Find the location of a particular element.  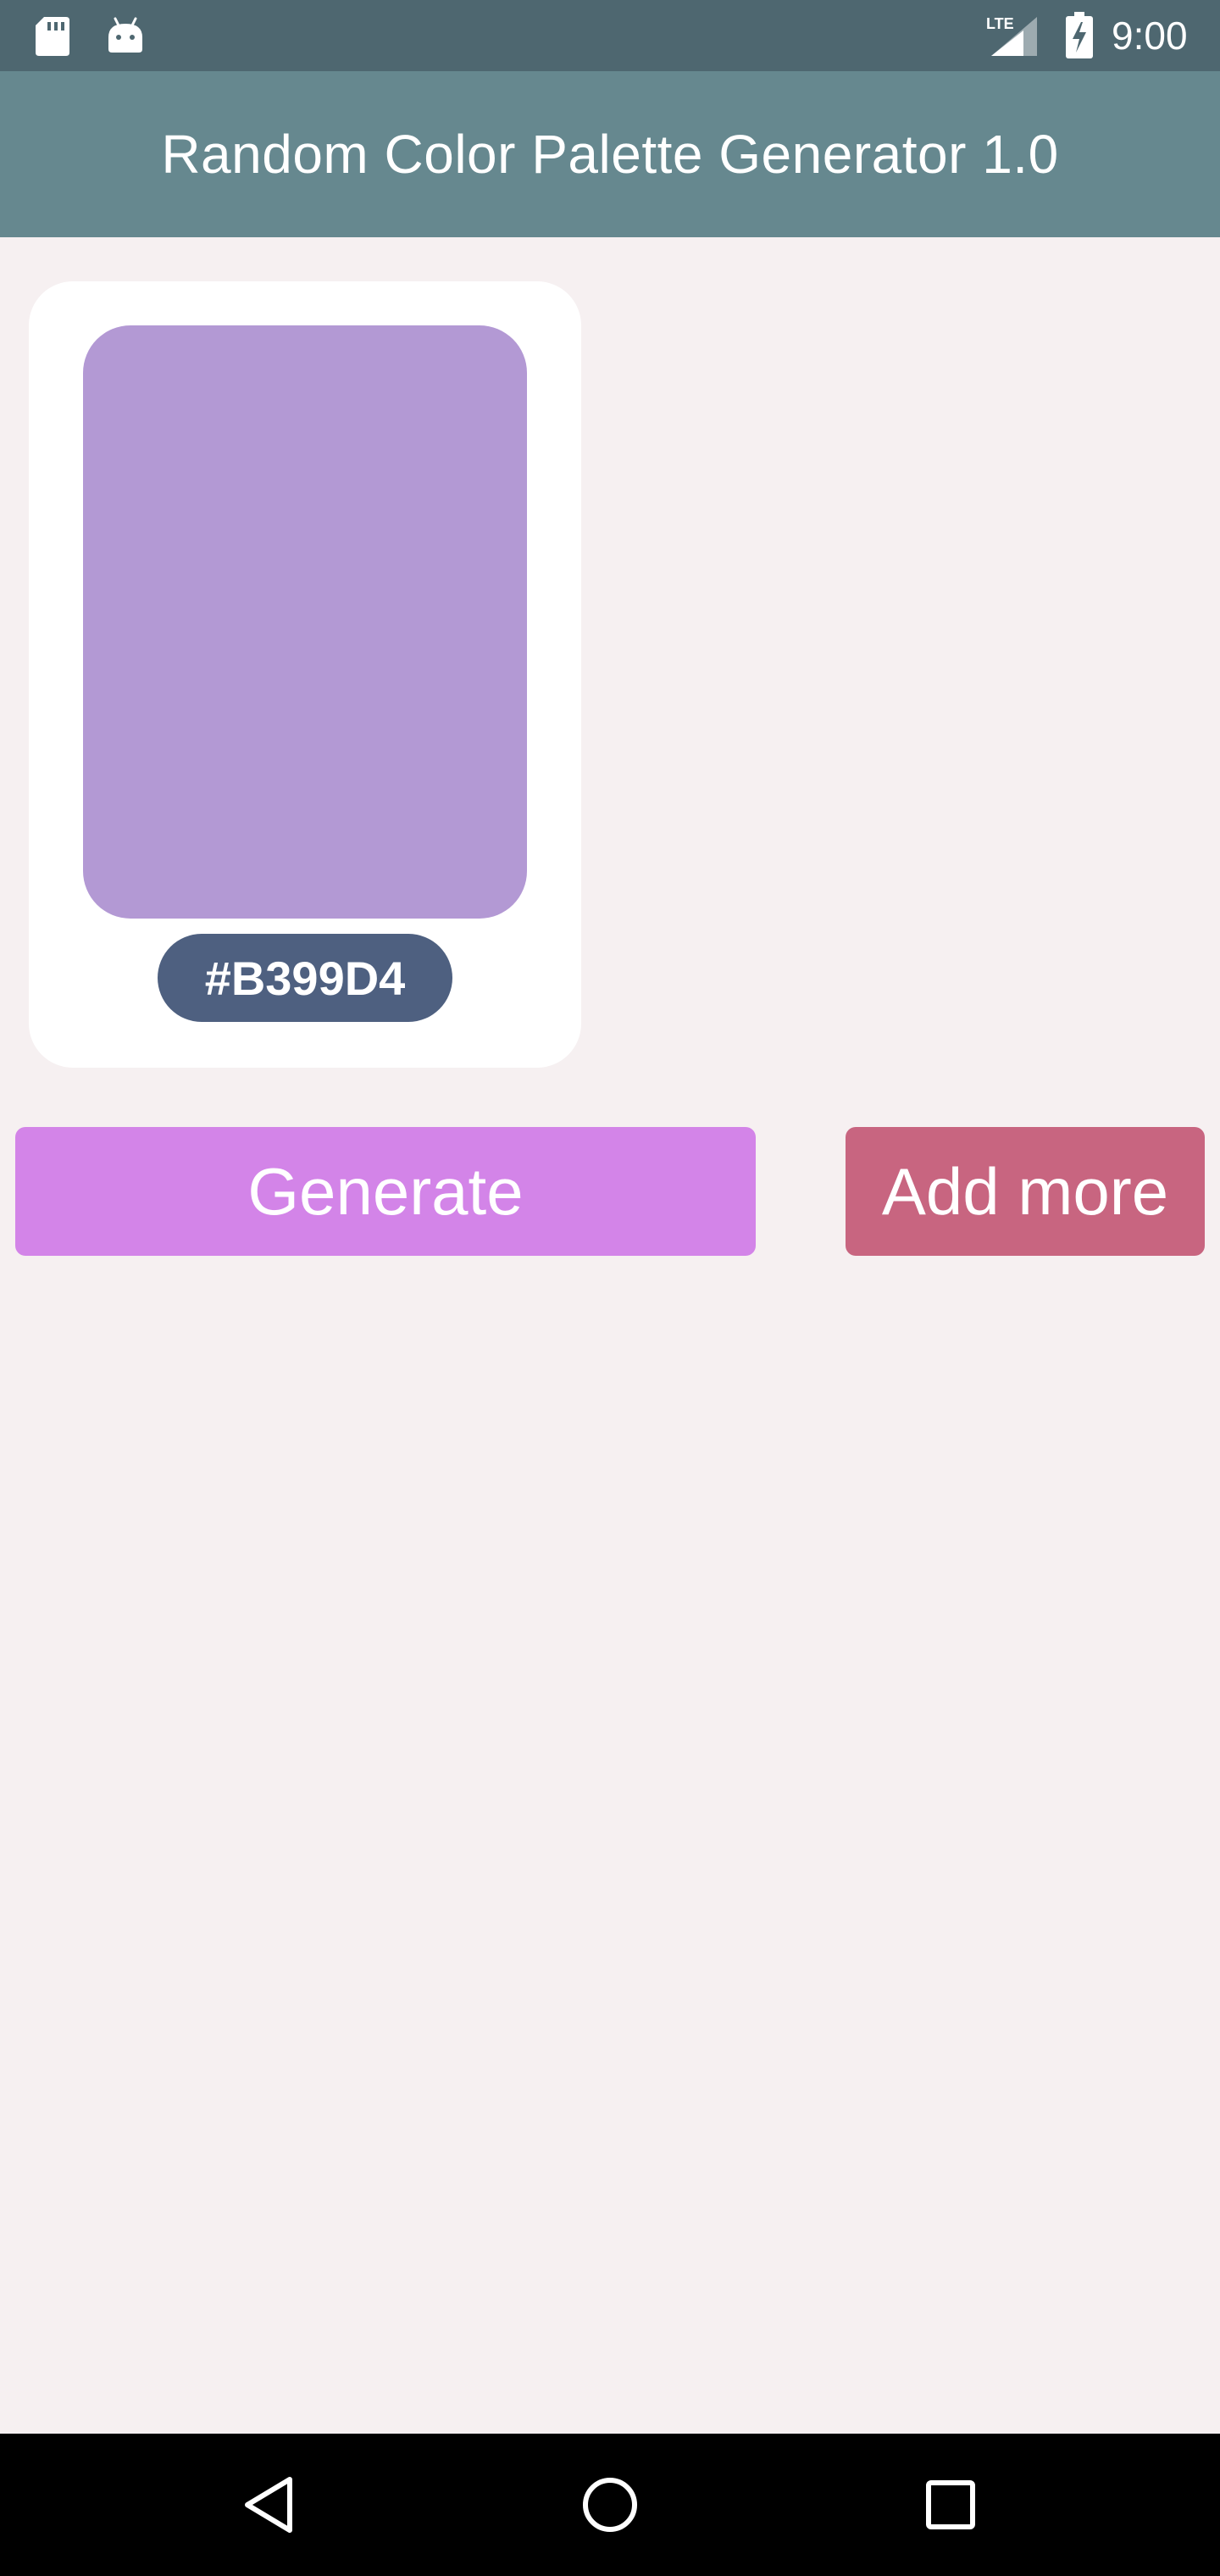

sd-card-icon is located at coordinates (52, 36).